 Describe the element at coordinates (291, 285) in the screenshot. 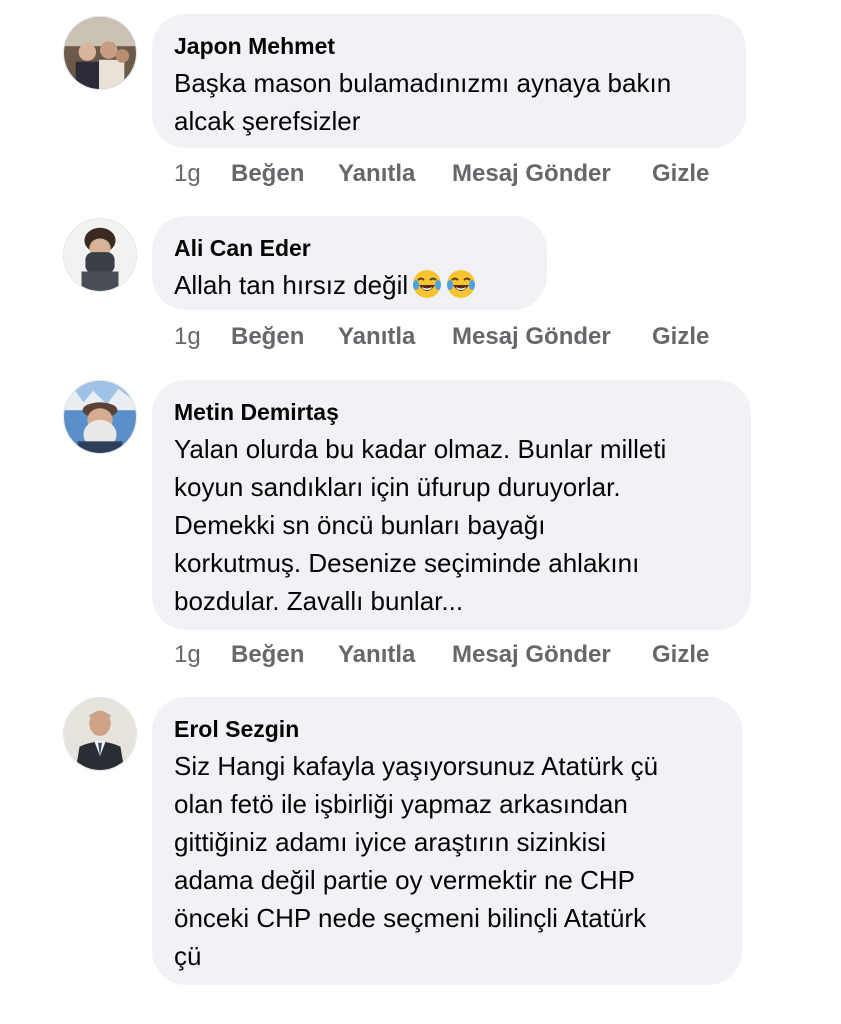

I see `comment-text-content: Allah tan hırsız değil` at that location.